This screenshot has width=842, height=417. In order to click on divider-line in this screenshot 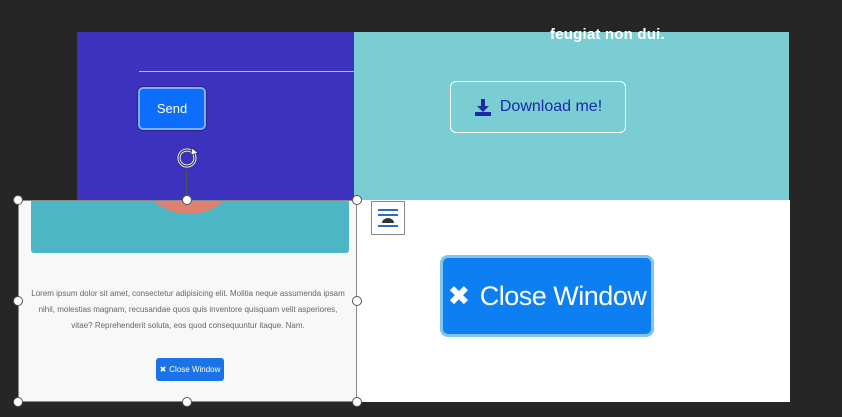, I will do `click(246, 71)`.